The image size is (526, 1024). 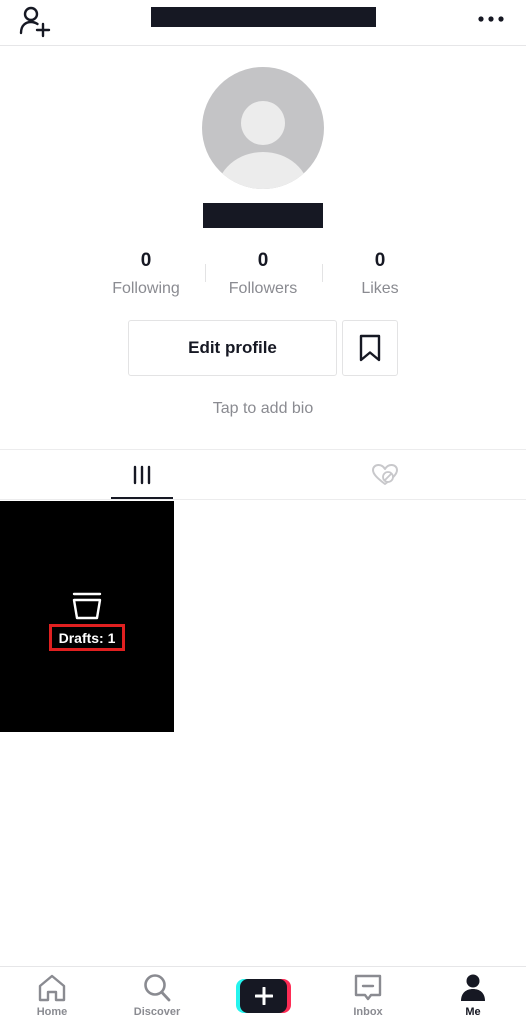 I want to click on tab-liked, so click(x=385, y=475).